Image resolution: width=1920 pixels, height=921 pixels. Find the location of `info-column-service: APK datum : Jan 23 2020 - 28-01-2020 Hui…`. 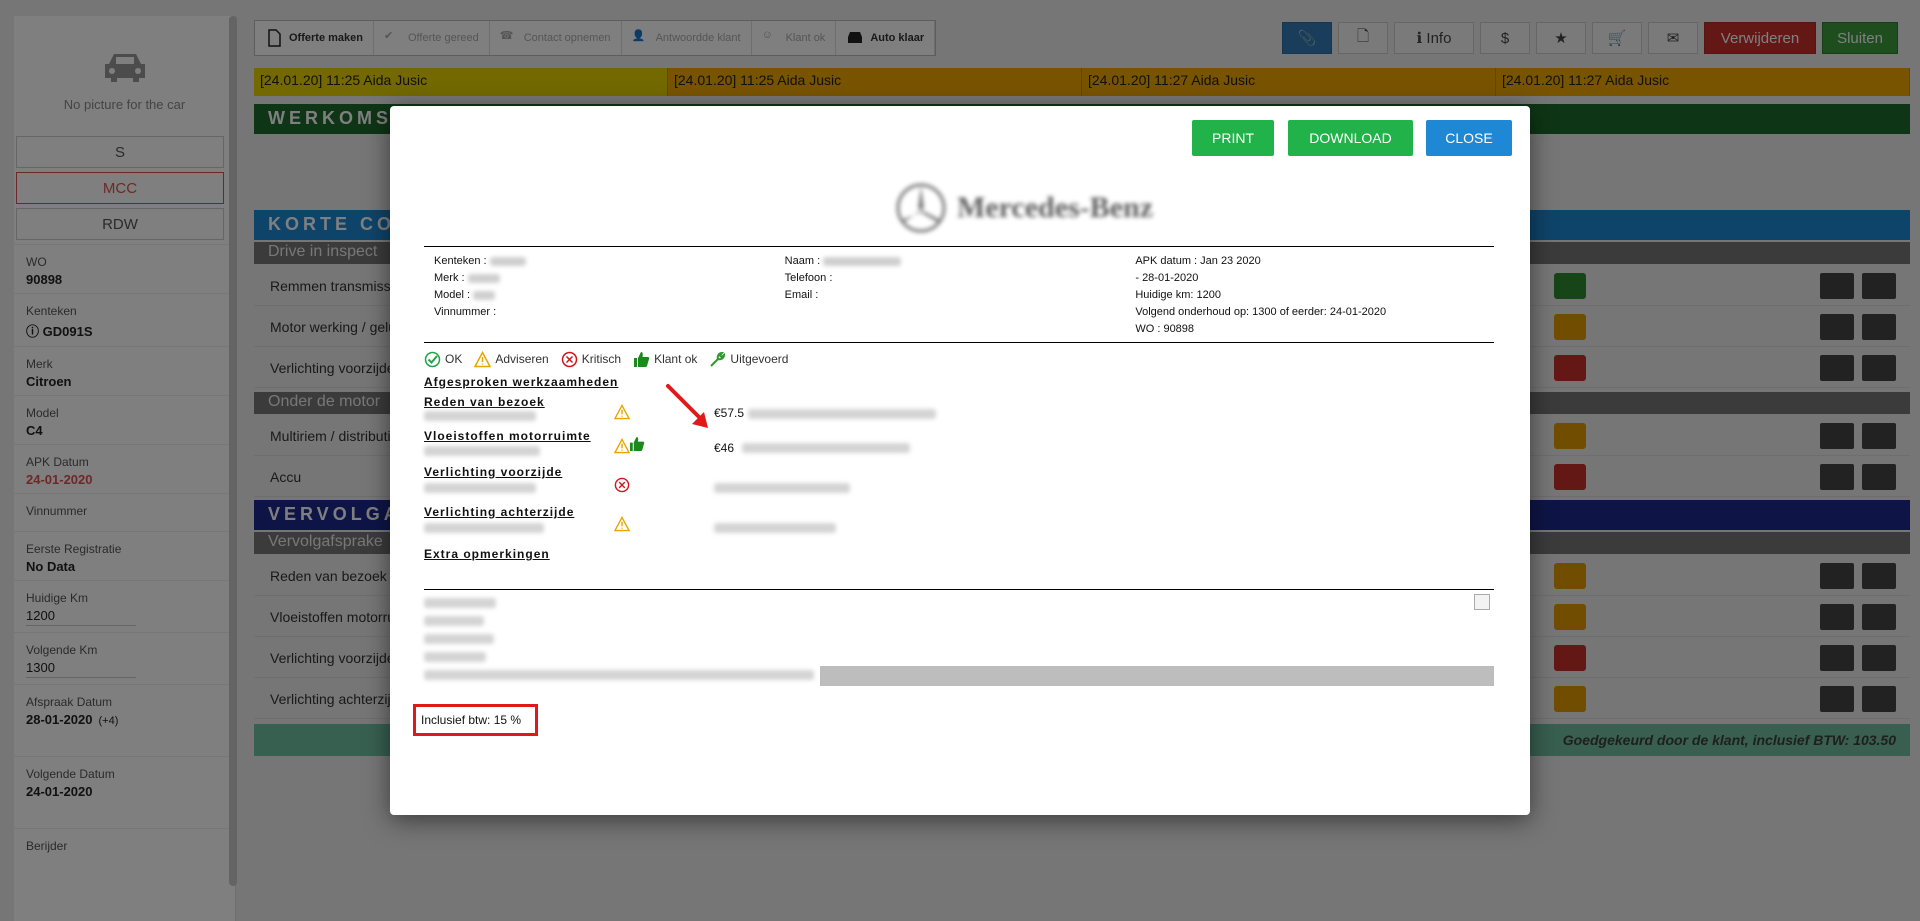

info-column-service: APK datum : Jan 23 2020 - 28-01-2020 Hui… is located at coordinates (1314, 295).